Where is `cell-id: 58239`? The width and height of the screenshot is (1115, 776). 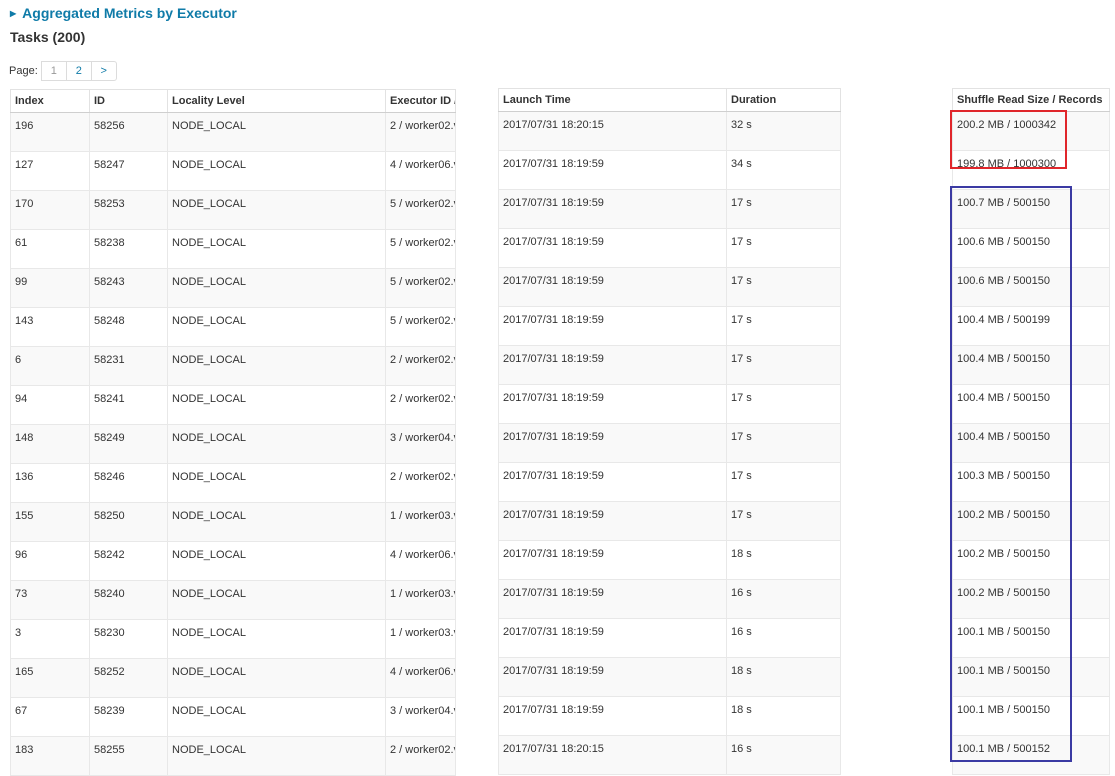 cell-id: 58239 is located at coordinates (128, 717).